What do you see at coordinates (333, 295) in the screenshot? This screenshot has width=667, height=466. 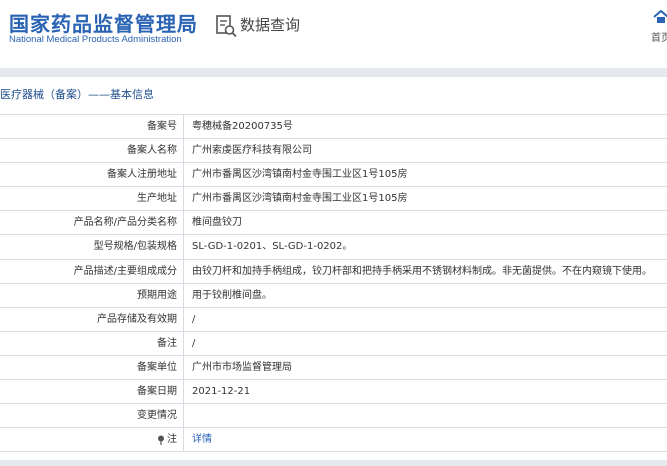 I see `table-row: 预期用途 用于铰削椎间盘。` at bounding box center [333, 295].